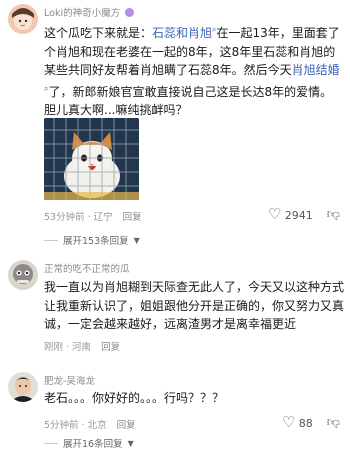 This screenshot has height=449, width=350. I want to click on comment-meta: 刚刚 · 河南 回复, so click(82, 347).